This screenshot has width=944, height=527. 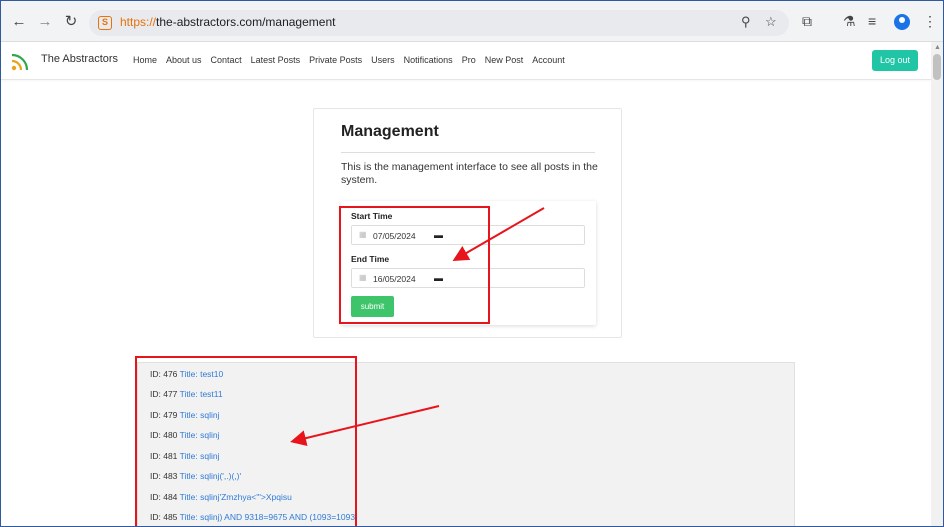 I want to click on annotation-arrow-results, so click(x=365, y=425).